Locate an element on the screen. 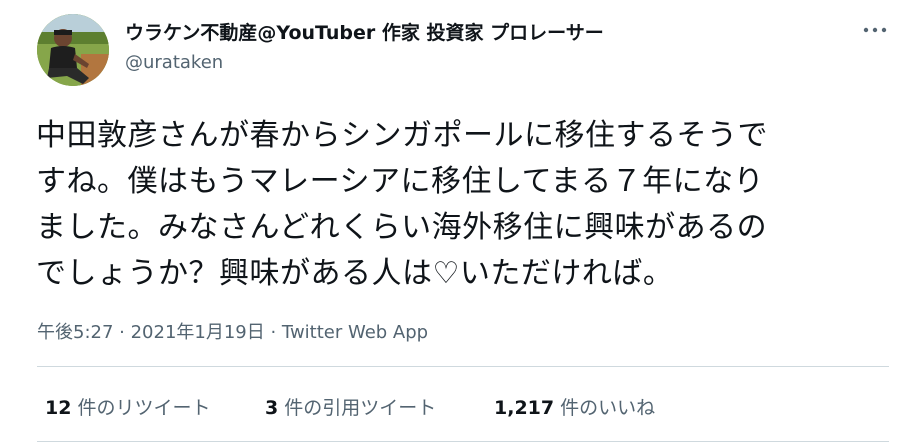 The width and height of the screenshot is (907, 444). author-handle: @urataken is located at coordinates (174, 62).